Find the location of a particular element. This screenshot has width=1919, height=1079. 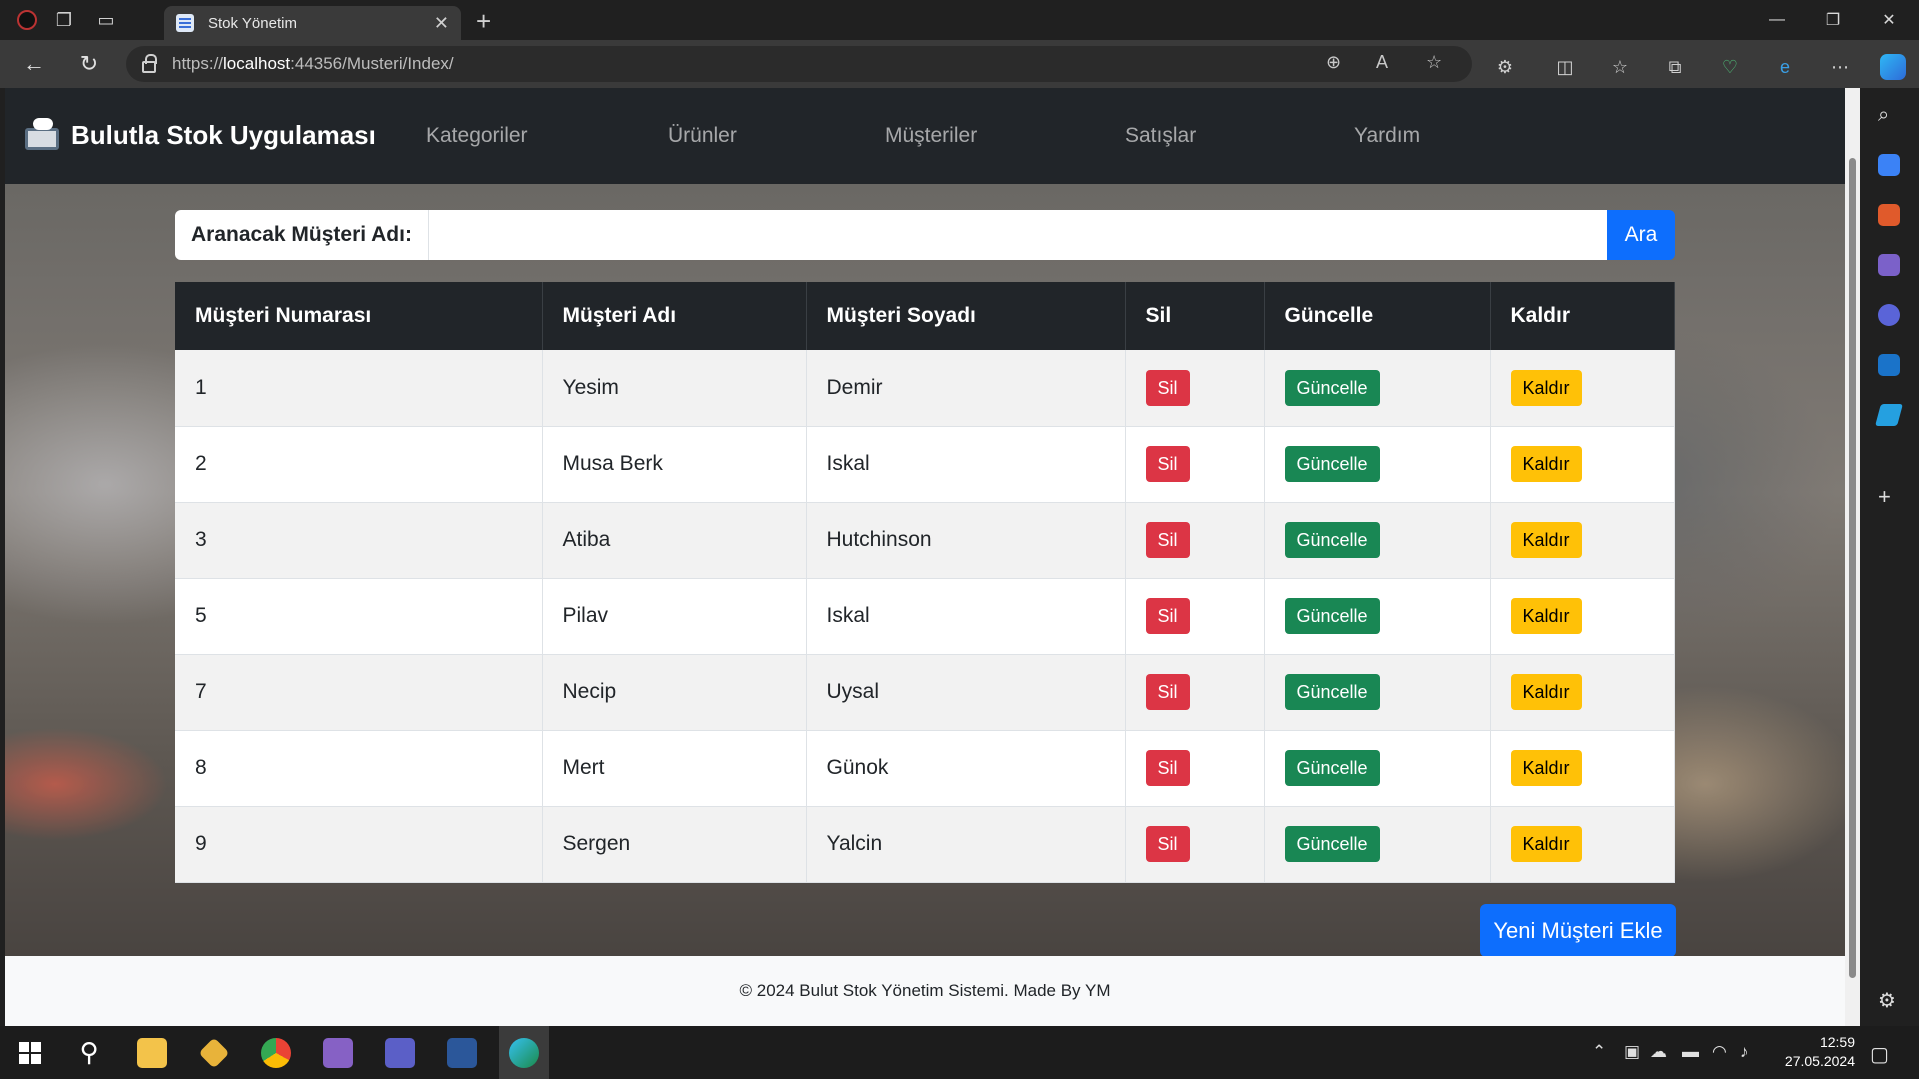

cell-customer-name: Necip is located at coordinates (674, 692).